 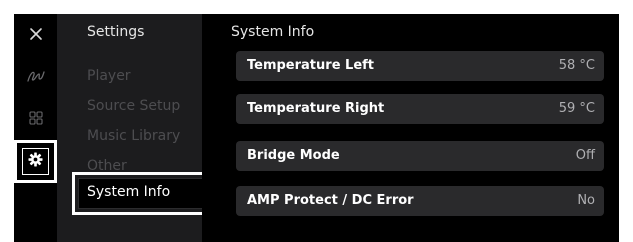 I want to click on close-icon, so click(x=35, y=34).